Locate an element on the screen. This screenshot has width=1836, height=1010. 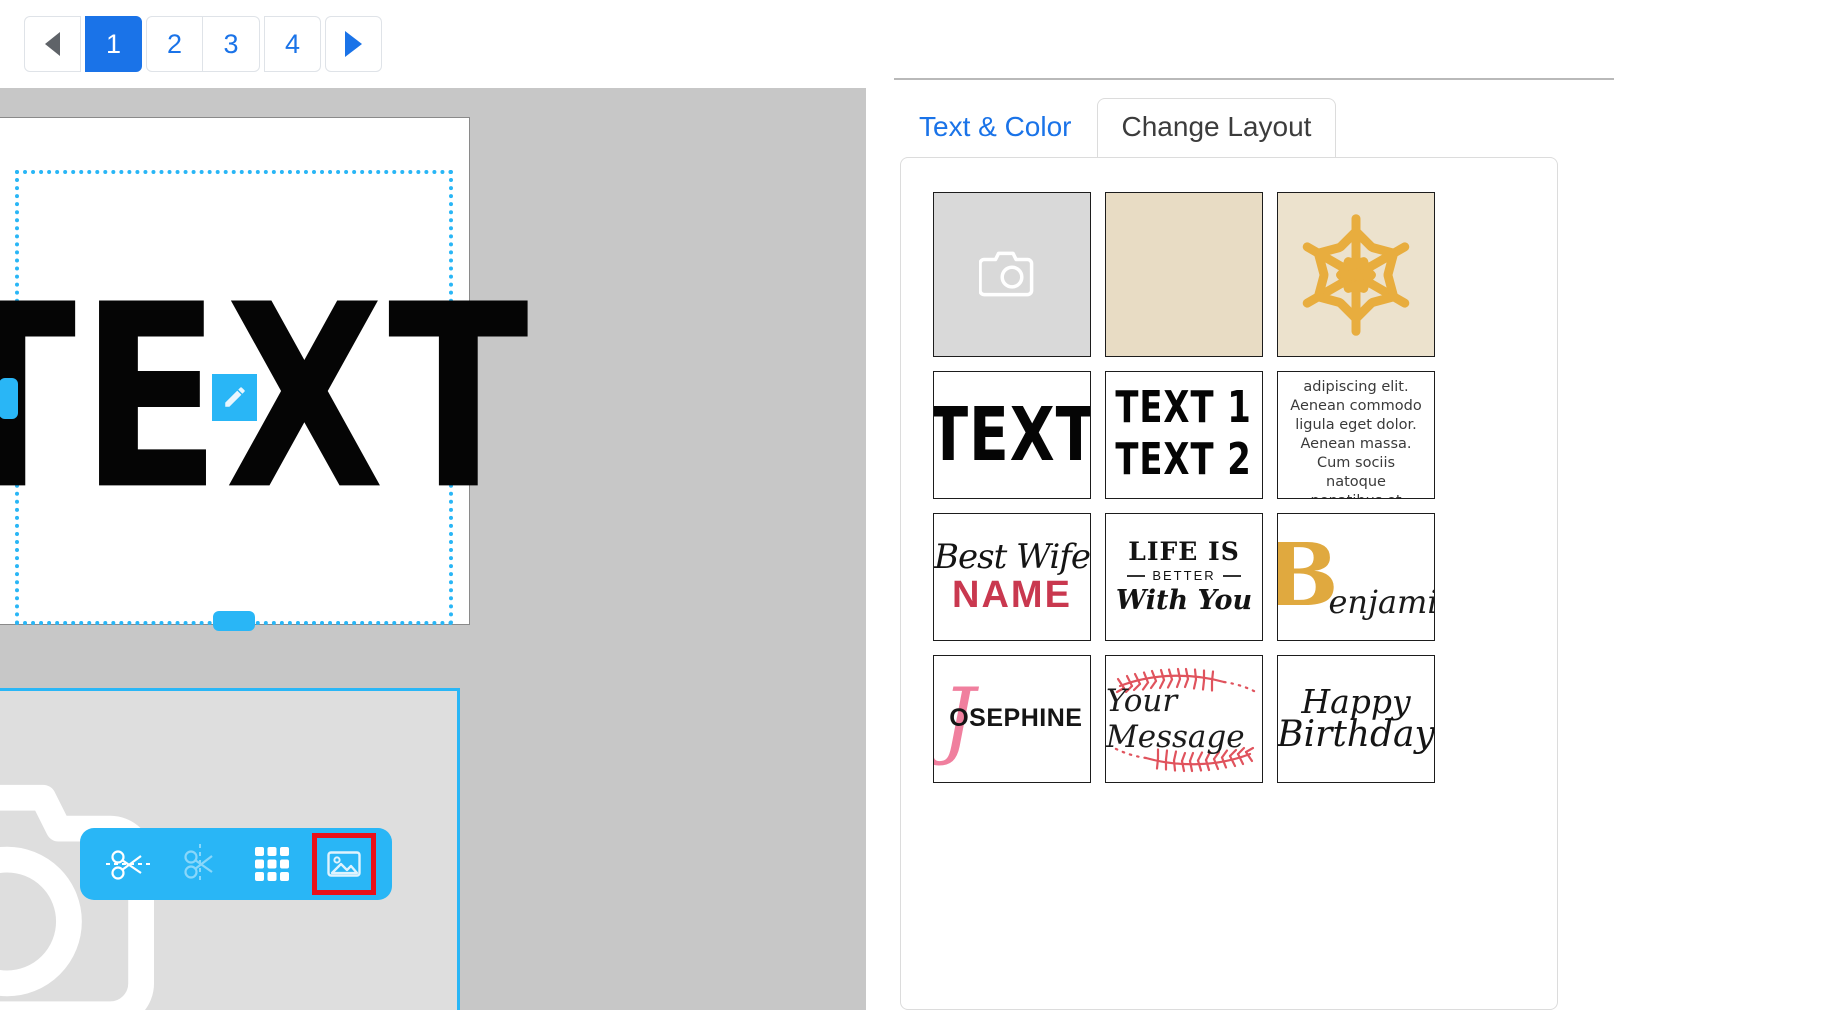
layout-thumb-benjamin-rest: enjamin is located at coordinates (1381, 601).